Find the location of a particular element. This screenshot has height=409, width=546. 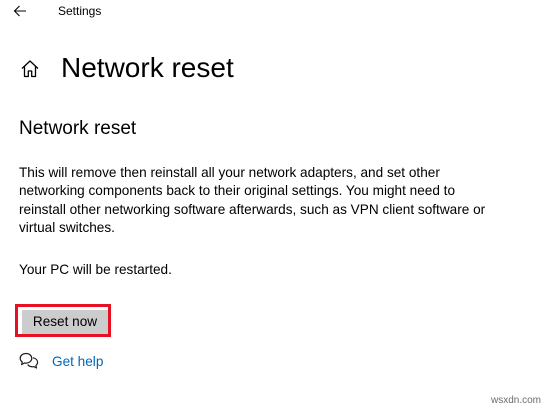

window-title: Settings is located at coordinates (80, 11).